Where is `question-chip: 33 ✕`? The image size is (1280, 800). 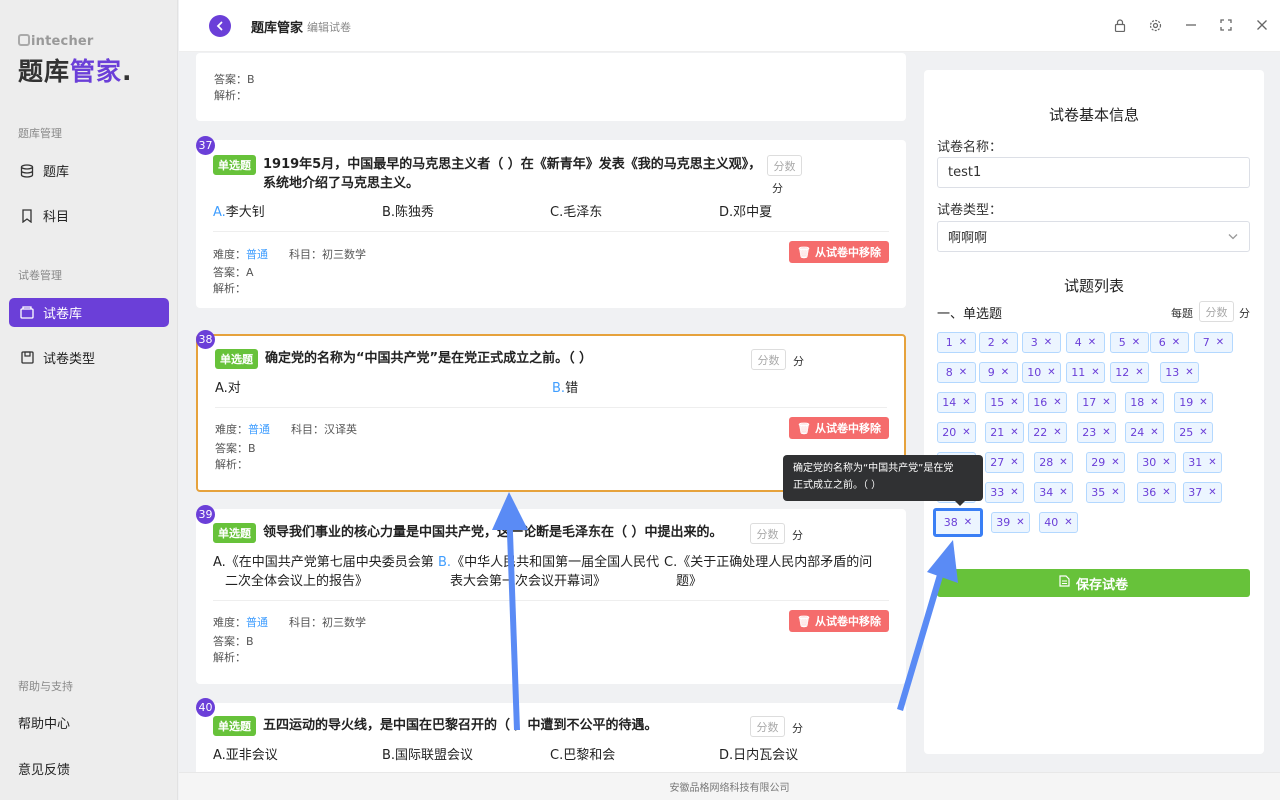
question-chip: 33 ✕ is located at coordinates (1004, 492).